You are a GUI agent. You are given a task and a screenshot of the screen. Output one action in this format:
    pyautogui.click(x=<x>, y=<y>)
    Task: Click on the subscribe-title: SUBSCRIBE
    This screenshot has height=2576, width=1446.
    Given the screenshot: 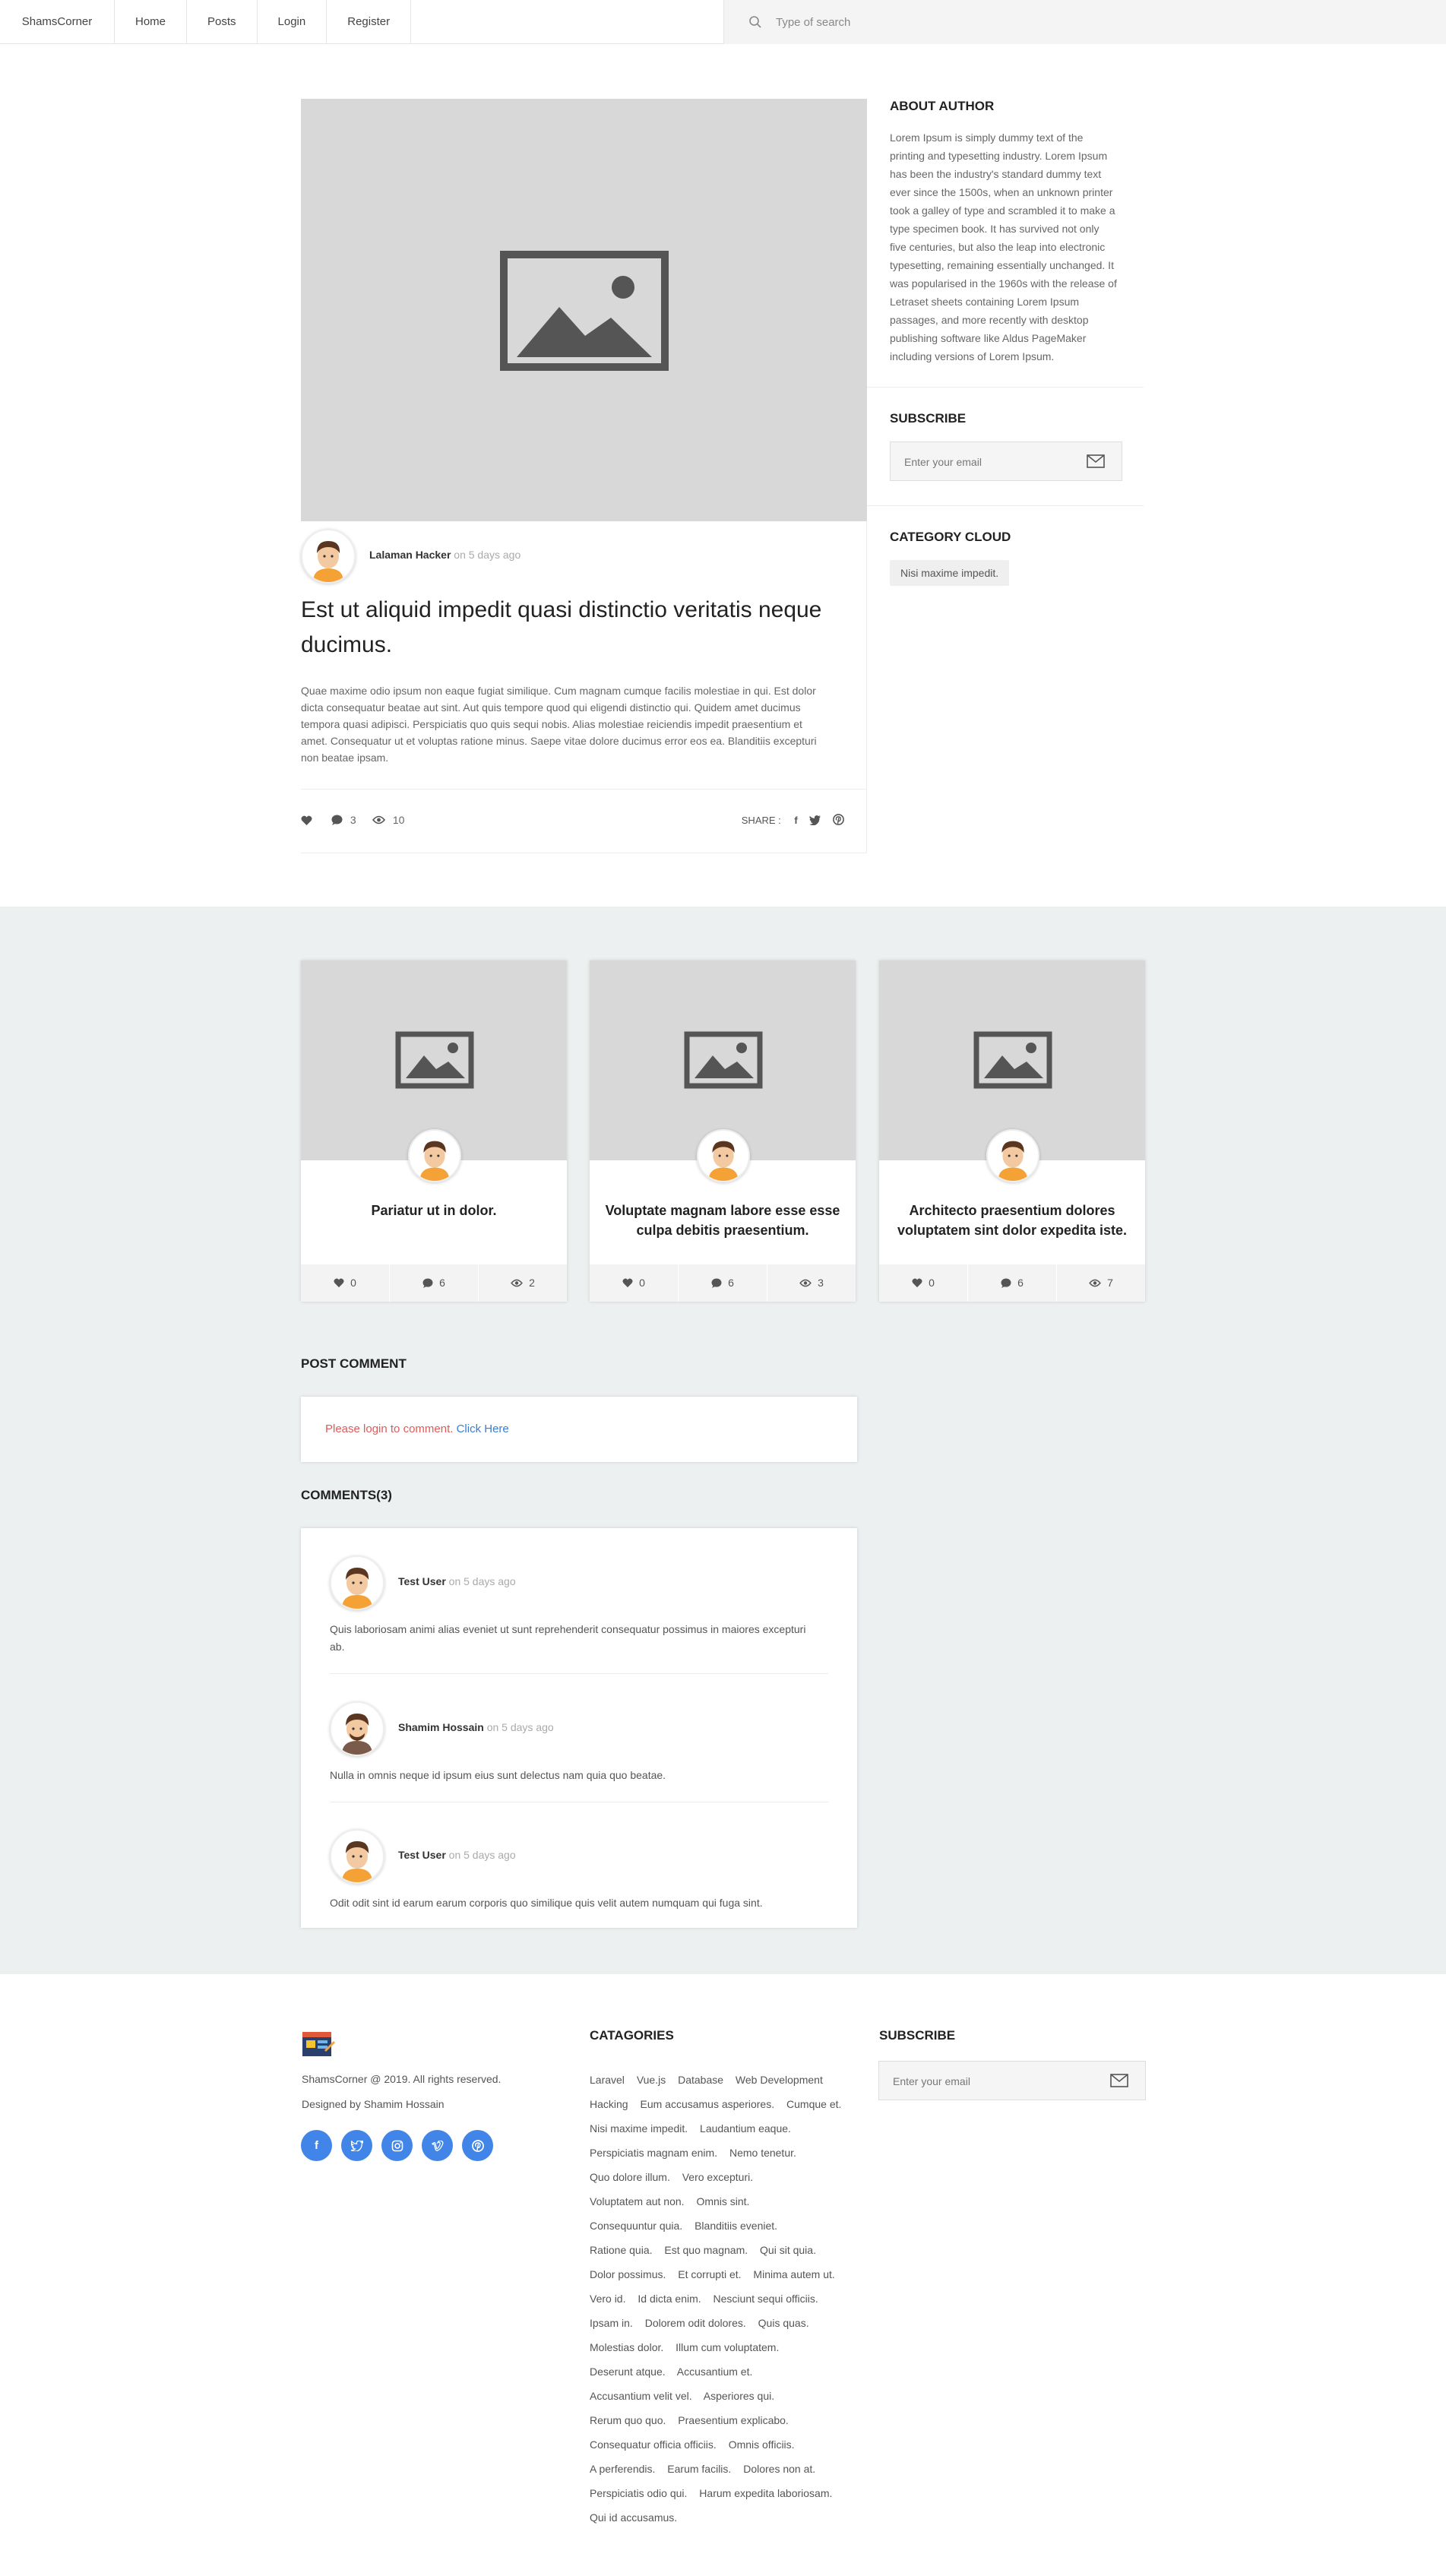 What is the action you would take?
    pyautogui.click(x=928, y=418)
    